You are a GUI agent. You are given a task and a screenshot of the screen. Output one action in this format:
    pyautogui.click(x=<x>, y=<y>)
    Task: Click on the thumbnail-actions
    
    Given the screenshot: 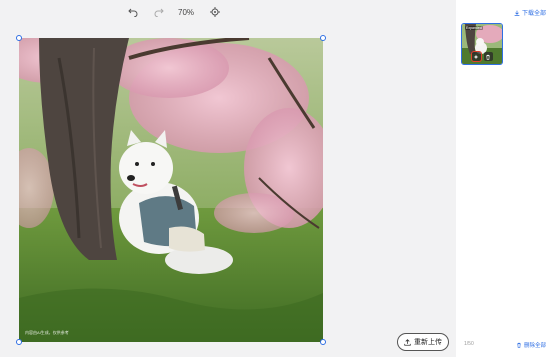 What is the action you would take?
    pyautogui.click(x=482, y=56)
    